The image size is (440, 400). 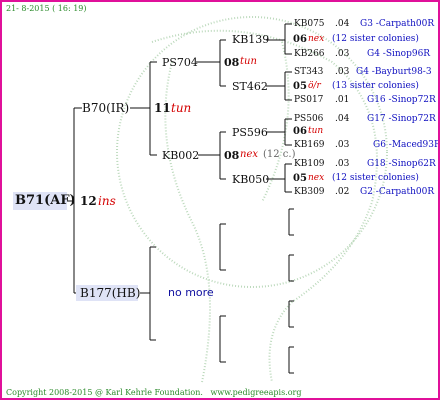 I want to click on kb002-code: 08, so click(x=232, y=155).